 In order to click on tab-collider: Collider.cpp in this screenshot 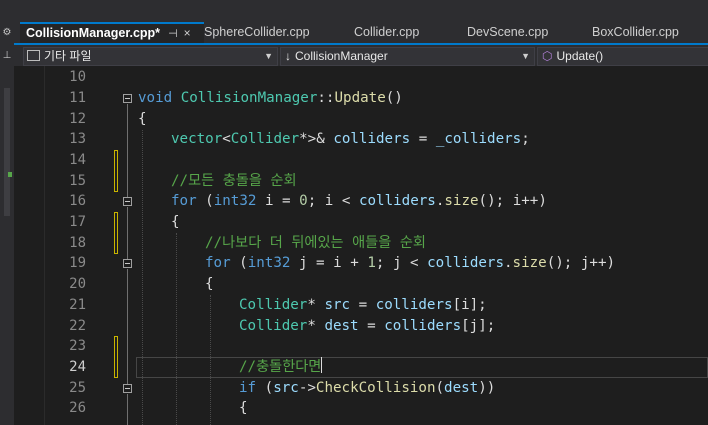, I will do `click(386, 32)`.